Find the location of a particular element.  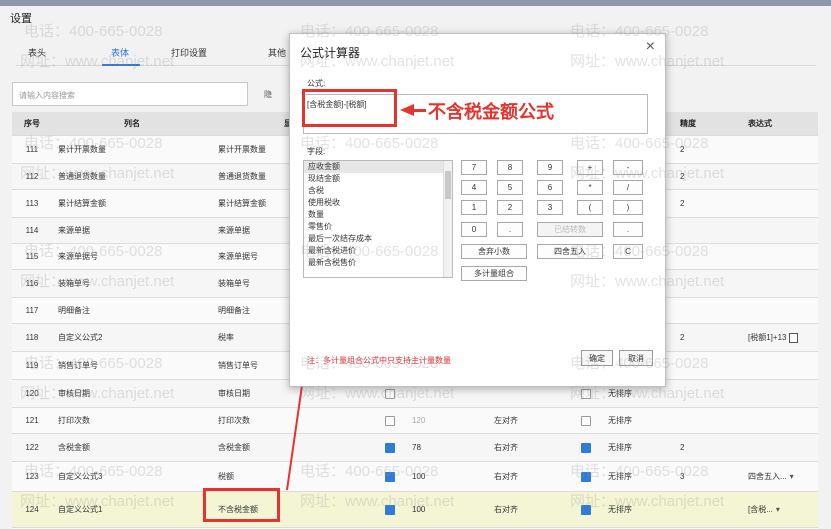

calculator-icon is located at coordinates (794, 337).